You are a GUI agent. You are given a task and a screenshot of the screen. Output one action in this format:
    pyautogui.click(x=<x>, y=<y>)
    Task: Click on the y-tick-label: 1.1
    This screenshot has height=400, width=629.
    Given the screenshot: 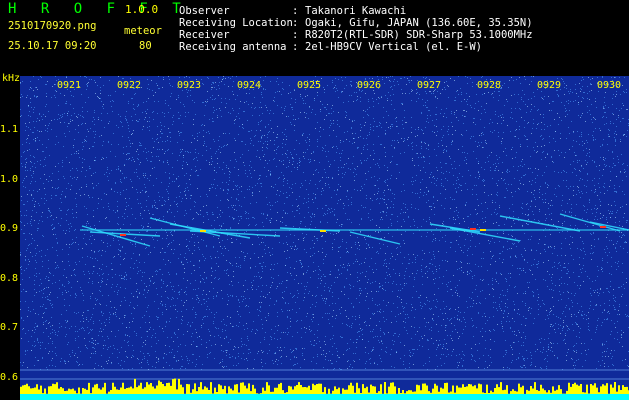 What is the action you would take?
    pyautogui.click(x=9, y=129)
    